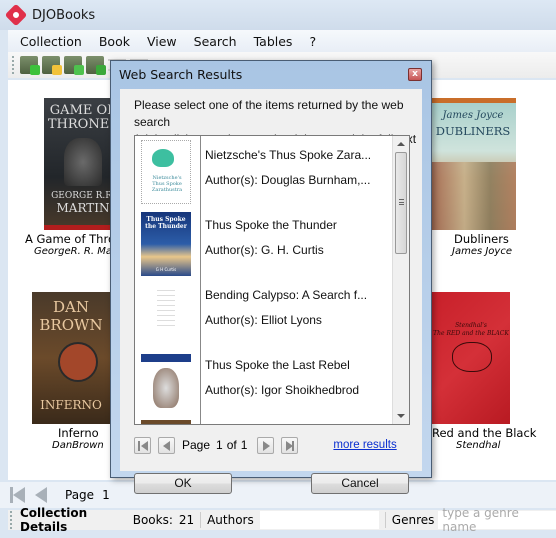 The image size is (556, 538). Describe the element at coordinates (71, 316) in the screenshot. I see `cover-text: DAN BROWN` at that location.